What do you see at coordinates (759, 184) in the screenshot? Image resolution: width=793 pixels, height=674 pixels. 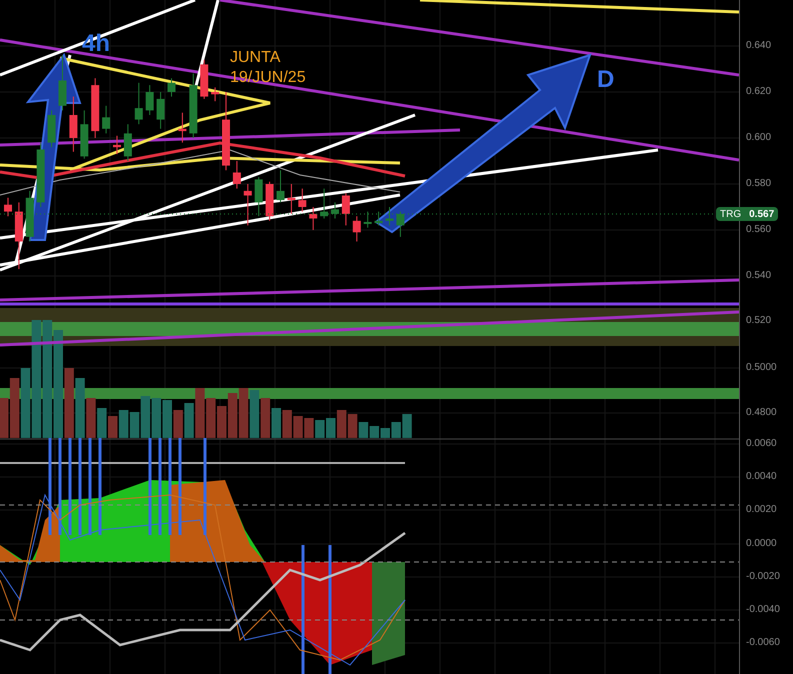 I see `axis-tick-label: 0.580` at bounding box center [759, 184].